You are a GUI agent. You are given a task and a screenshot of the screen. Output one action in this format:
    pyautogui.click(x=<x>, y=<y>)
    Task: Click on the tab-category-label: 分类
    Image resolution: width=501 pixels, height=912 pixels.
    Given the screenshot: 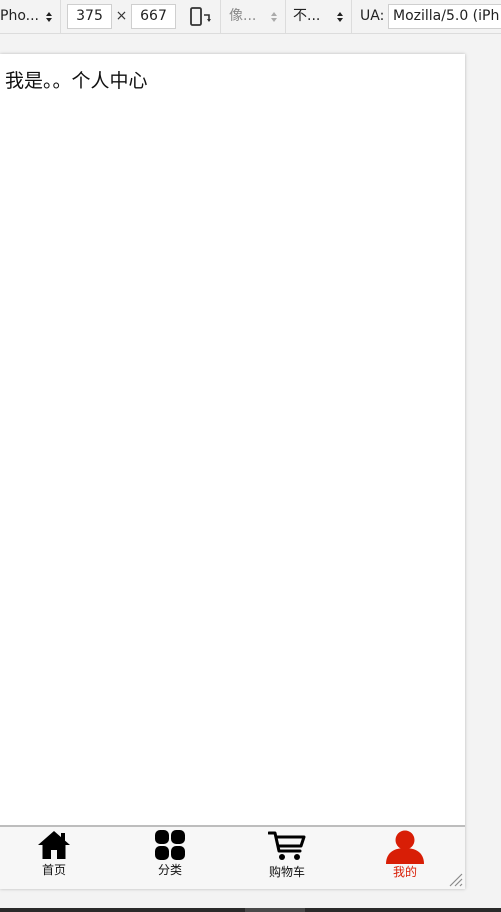 What is the action you would take?
    pyautogui.click(x=169, y=870)
    